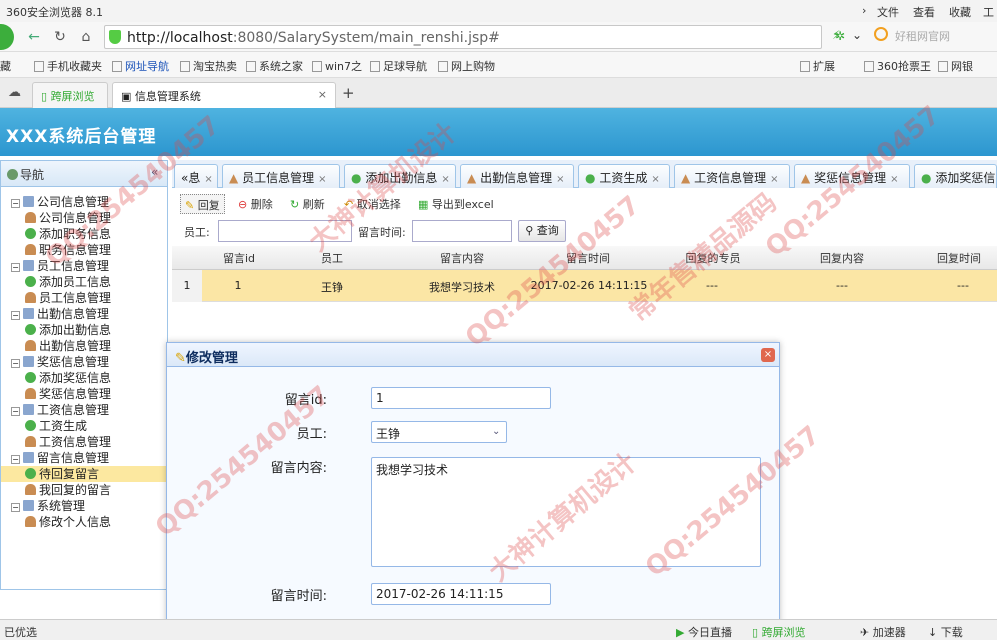 This screenshot has height=640, width=997. Describe the element at coordinates (955, 176) in the screenshot. I see `tab-add-reward: ● 添加奖惩信` at that location.